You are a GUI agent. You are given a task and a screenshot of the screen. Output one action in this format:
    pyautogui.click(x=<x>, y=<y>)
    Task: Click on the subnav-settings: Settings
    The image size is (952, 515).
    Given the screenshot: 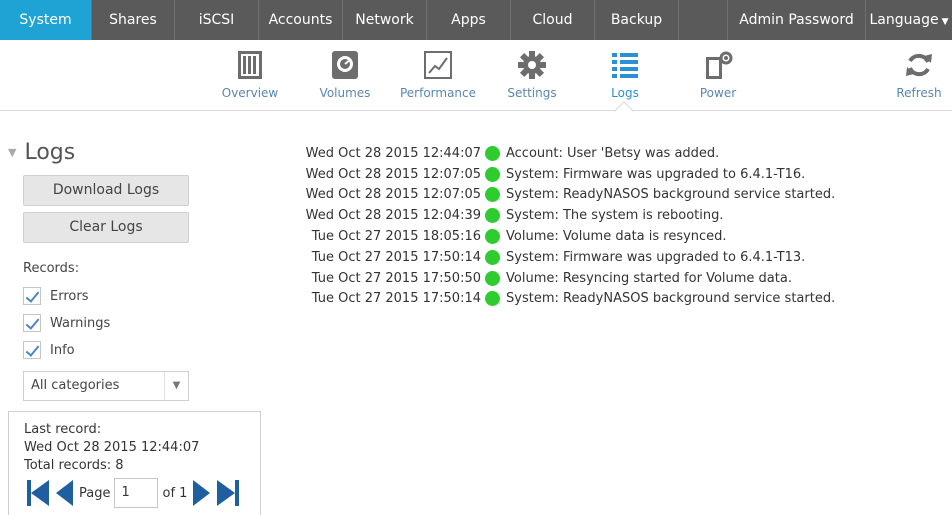 What is the action you would take?
    pyautogui.click(x=532, y=75)
    